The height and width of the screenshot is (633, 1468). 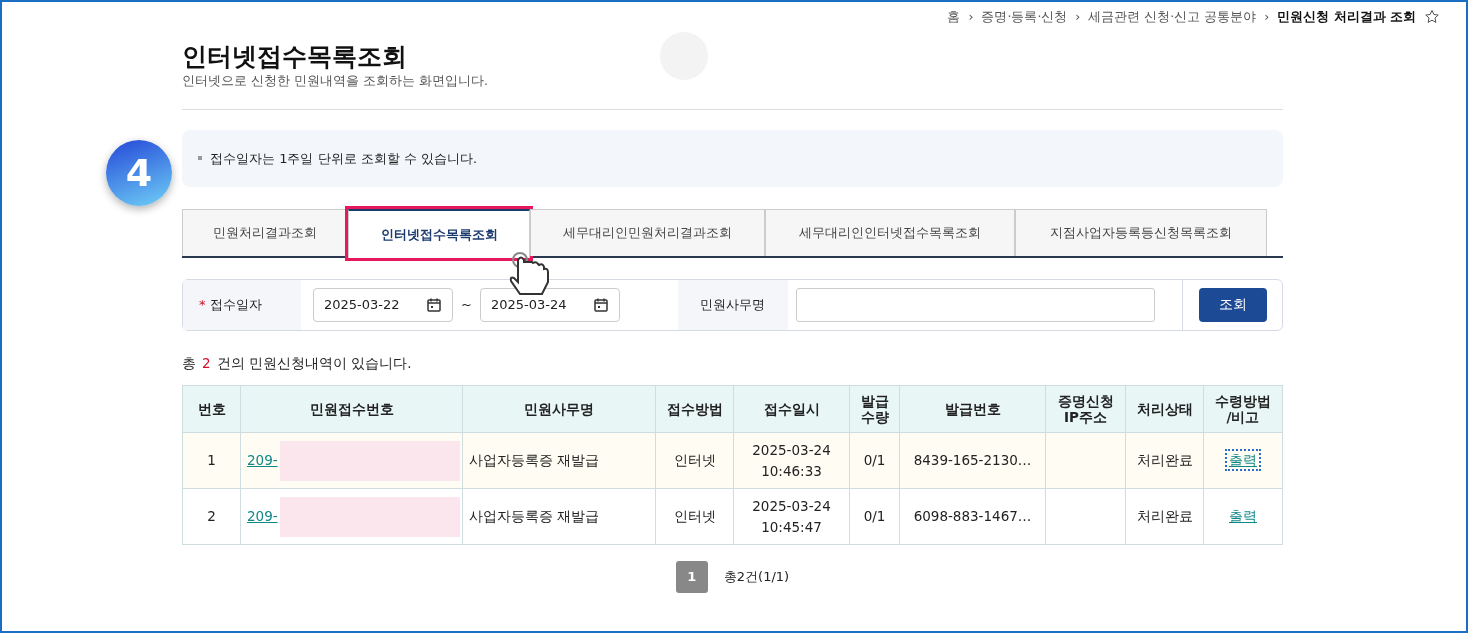 I want to click on column-header: 접수방법, so click(x=694, y=409).